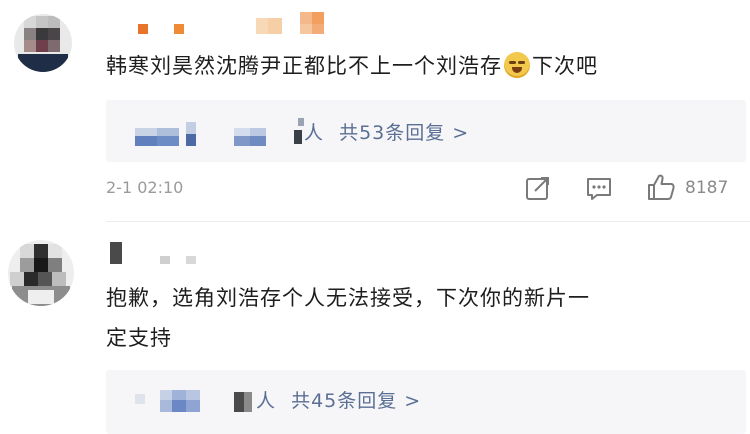 The height and width of the screenshot is (434, 750). Describe the element at coordinates (565, 66) in the screenshot. I see `comment-text-part: 下次吧` at that location.